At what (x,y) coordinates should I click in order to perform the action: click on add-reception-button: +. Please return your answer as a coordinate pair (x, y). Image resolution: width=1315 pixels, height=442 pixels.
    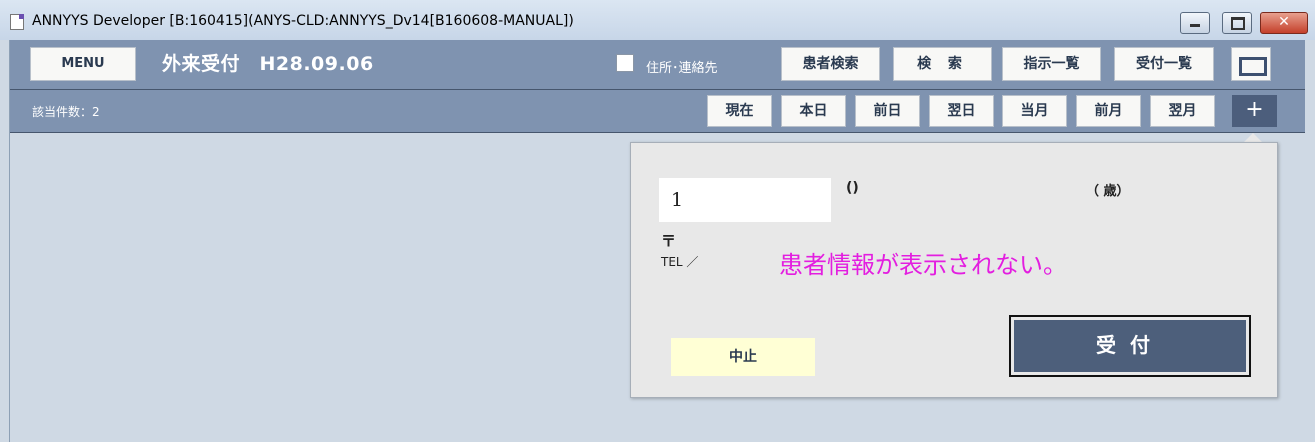
    Looking at the image, I should click on (1254, 111).